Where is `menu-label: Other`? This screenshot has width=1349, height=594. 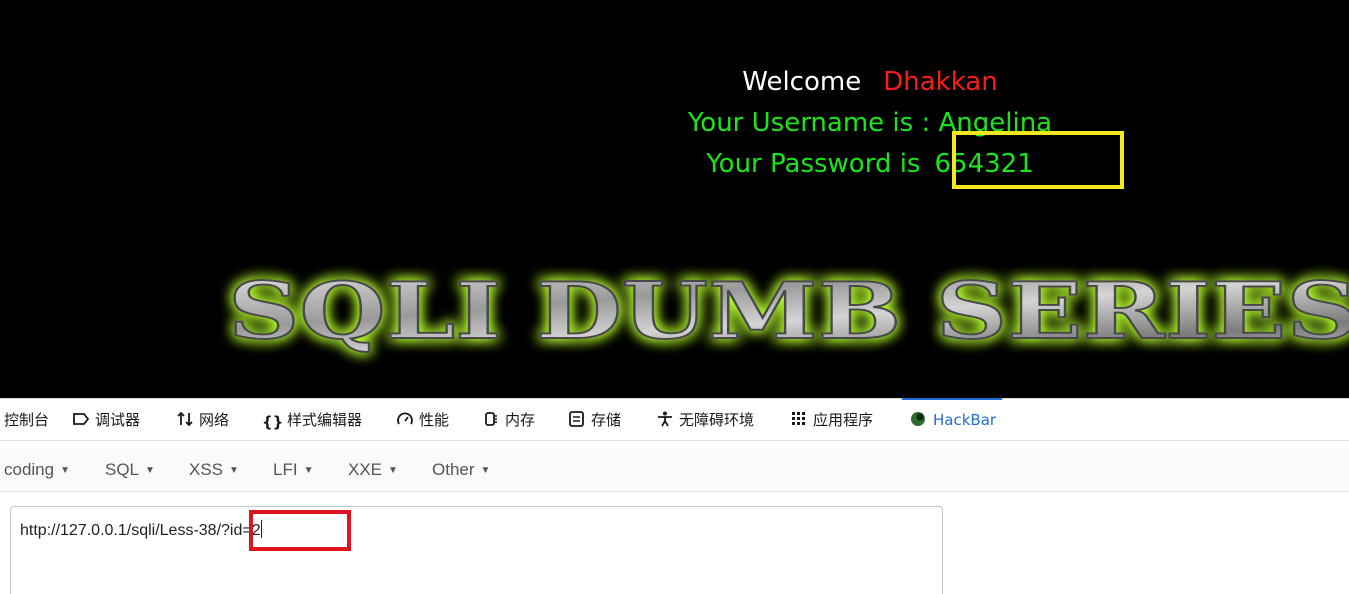
menu-label: Other is located at coordinates (453, 469).